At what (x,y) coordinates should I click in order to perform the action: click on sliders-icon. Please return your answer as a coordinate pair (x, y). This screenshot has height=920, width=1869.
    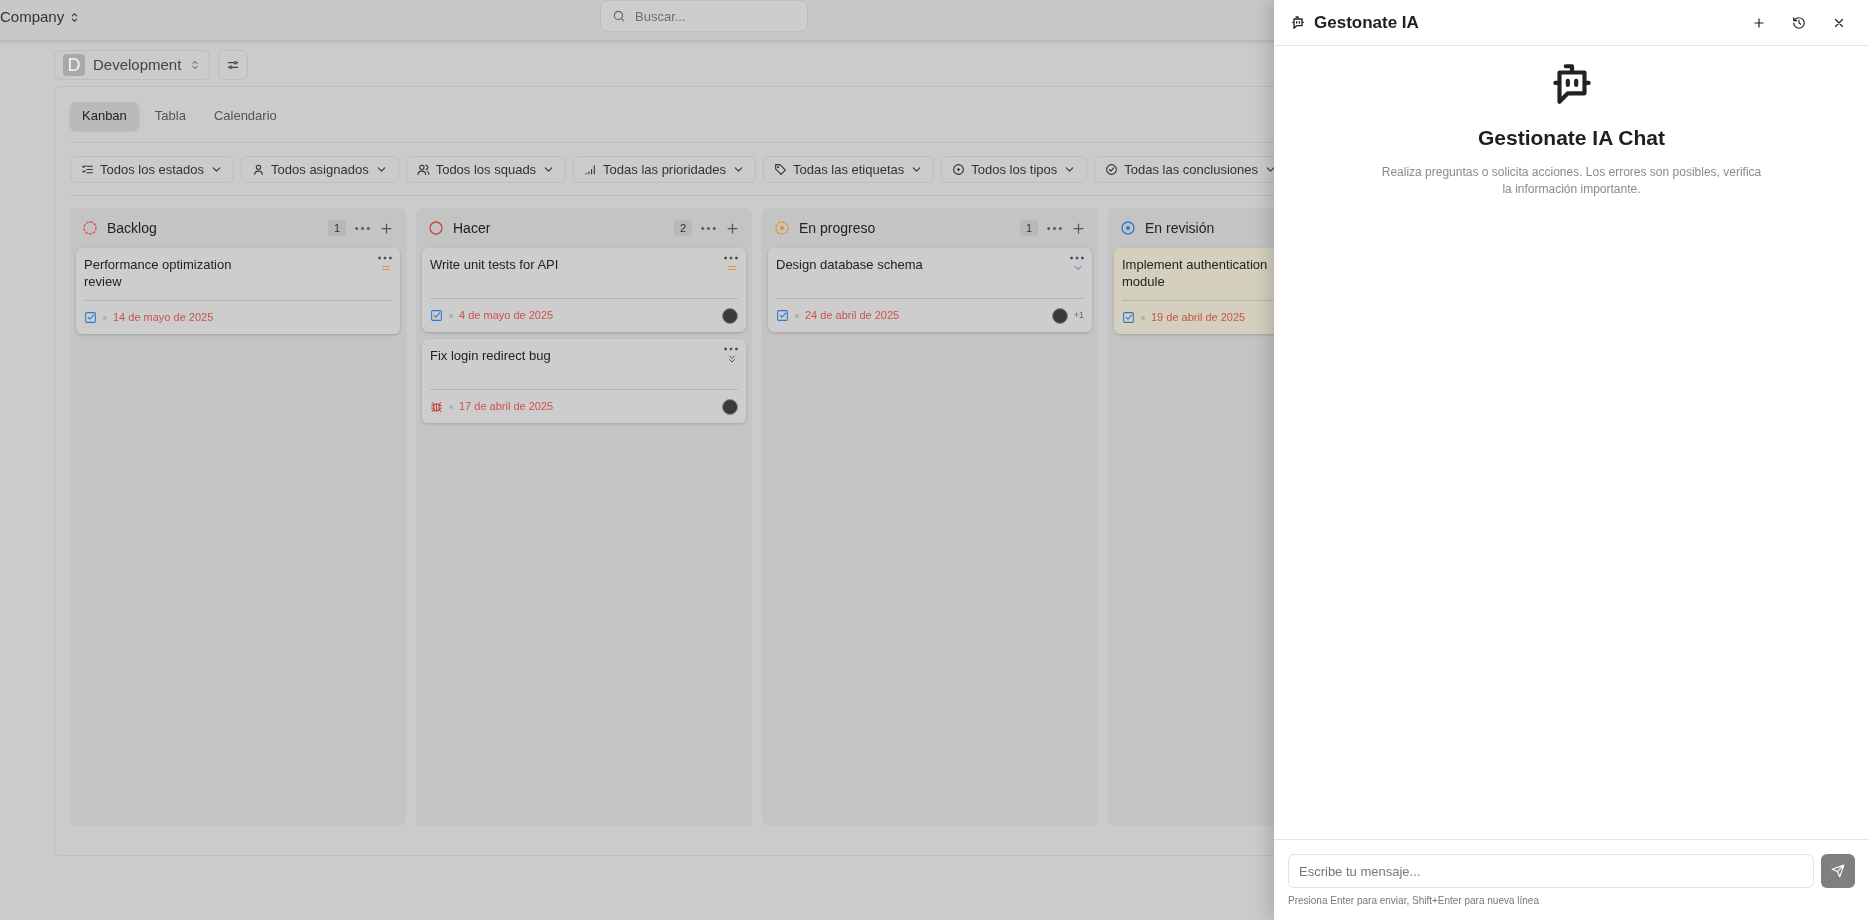
    Looking at the image, I should click on (233, 65).